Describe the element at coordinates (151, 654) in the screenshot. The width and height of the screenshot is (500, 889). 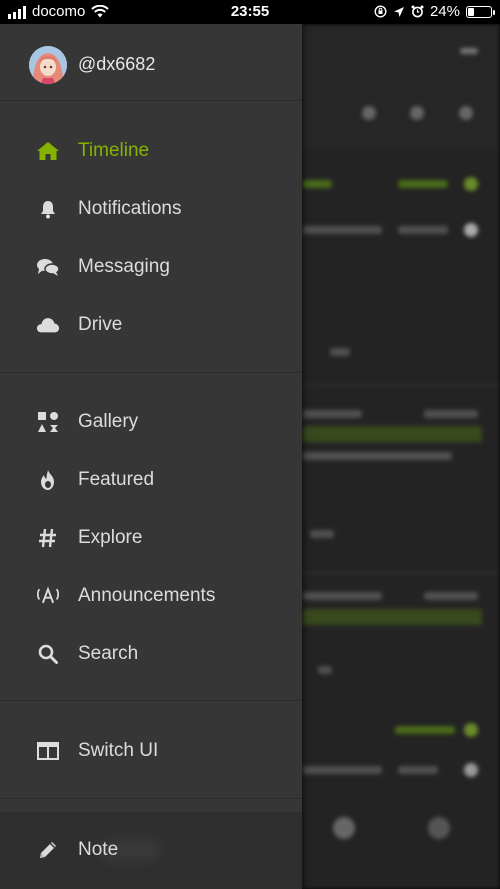
I see `nav-item-search: Search` at that location.